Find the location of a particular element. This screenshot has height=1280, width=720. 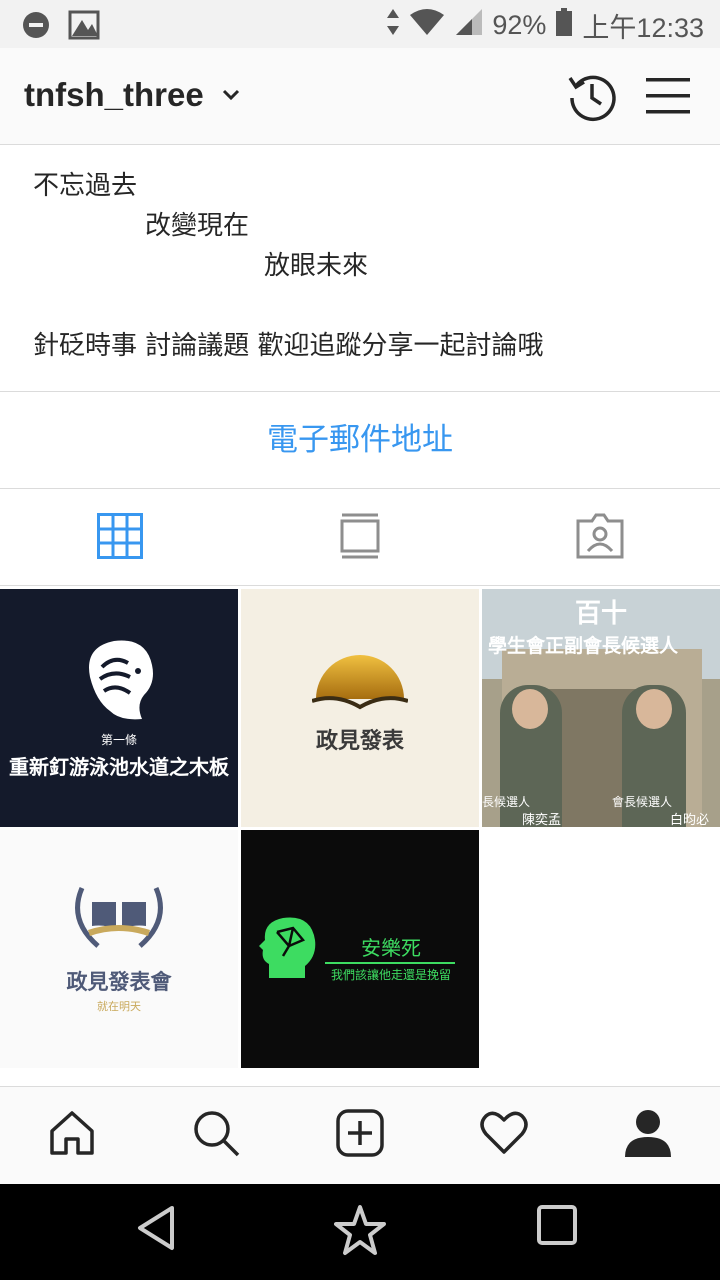

star-home-icon is located at coordinates (360, 1232).